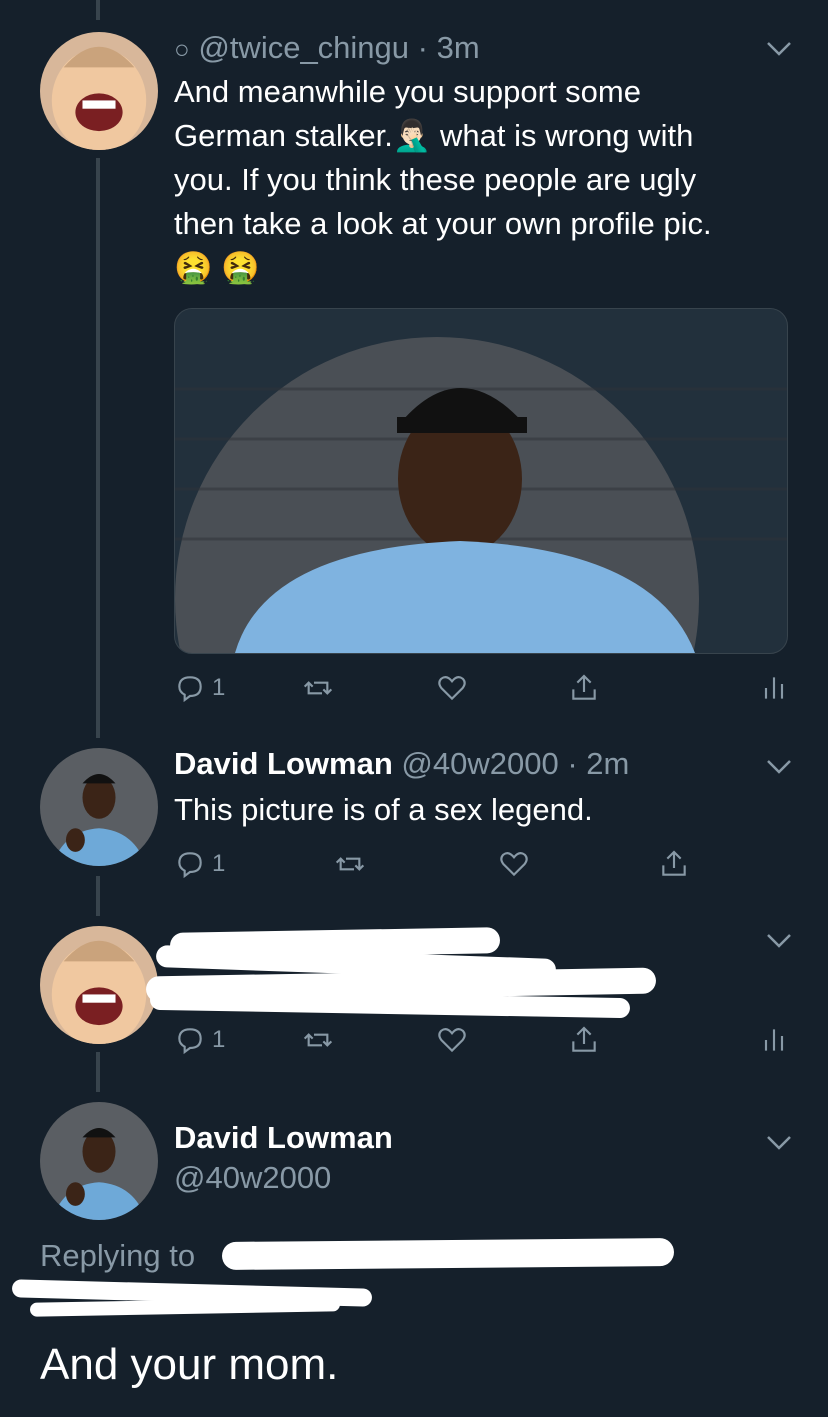  I want to click on thread-line-top, so click(98, 10).